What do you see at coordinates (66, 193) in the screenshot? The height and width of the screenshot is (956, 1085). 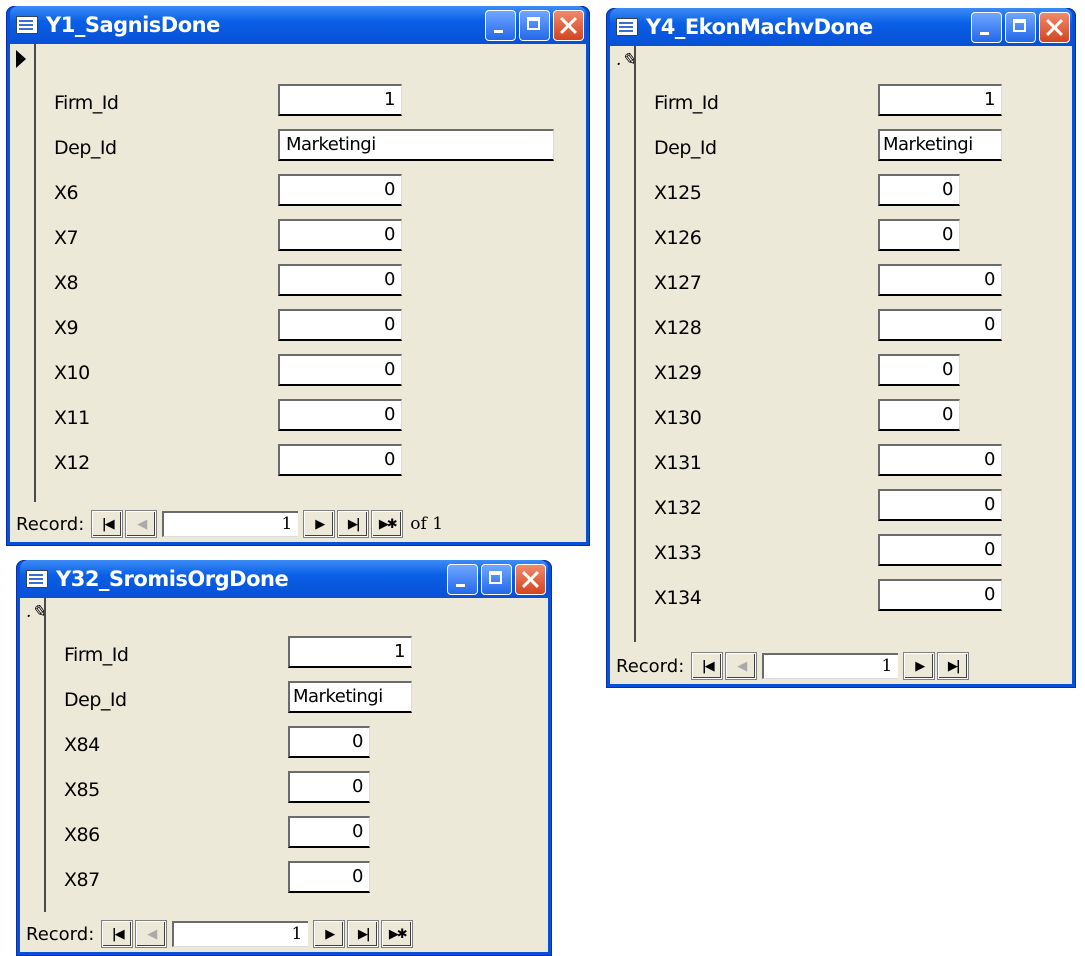 I see `field-label: X6` at bounding box center [66, 193].